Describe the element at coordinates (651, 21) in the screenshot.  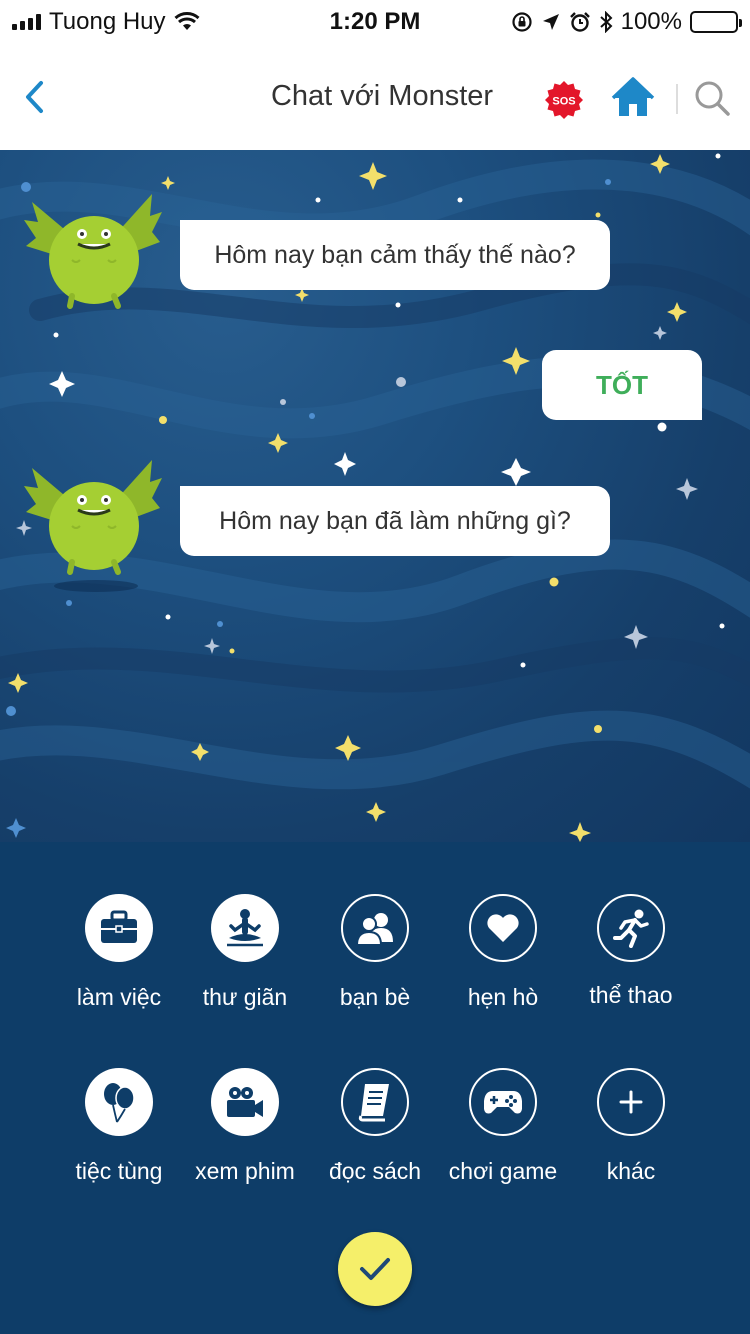
I see `battery-percent: 100%` at that location.